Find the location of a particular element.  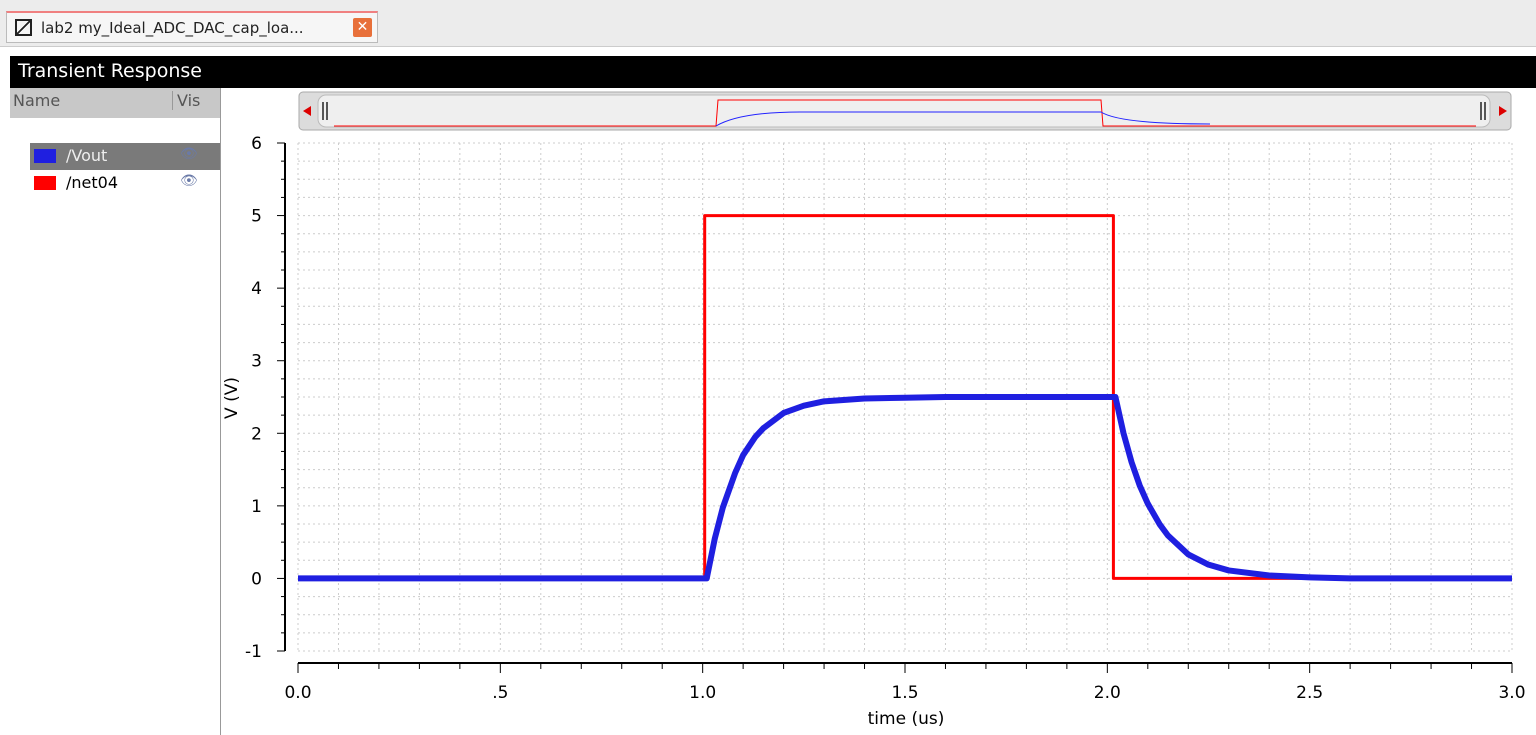

y-tick-label: 4 is located at coordinates (256, 289).